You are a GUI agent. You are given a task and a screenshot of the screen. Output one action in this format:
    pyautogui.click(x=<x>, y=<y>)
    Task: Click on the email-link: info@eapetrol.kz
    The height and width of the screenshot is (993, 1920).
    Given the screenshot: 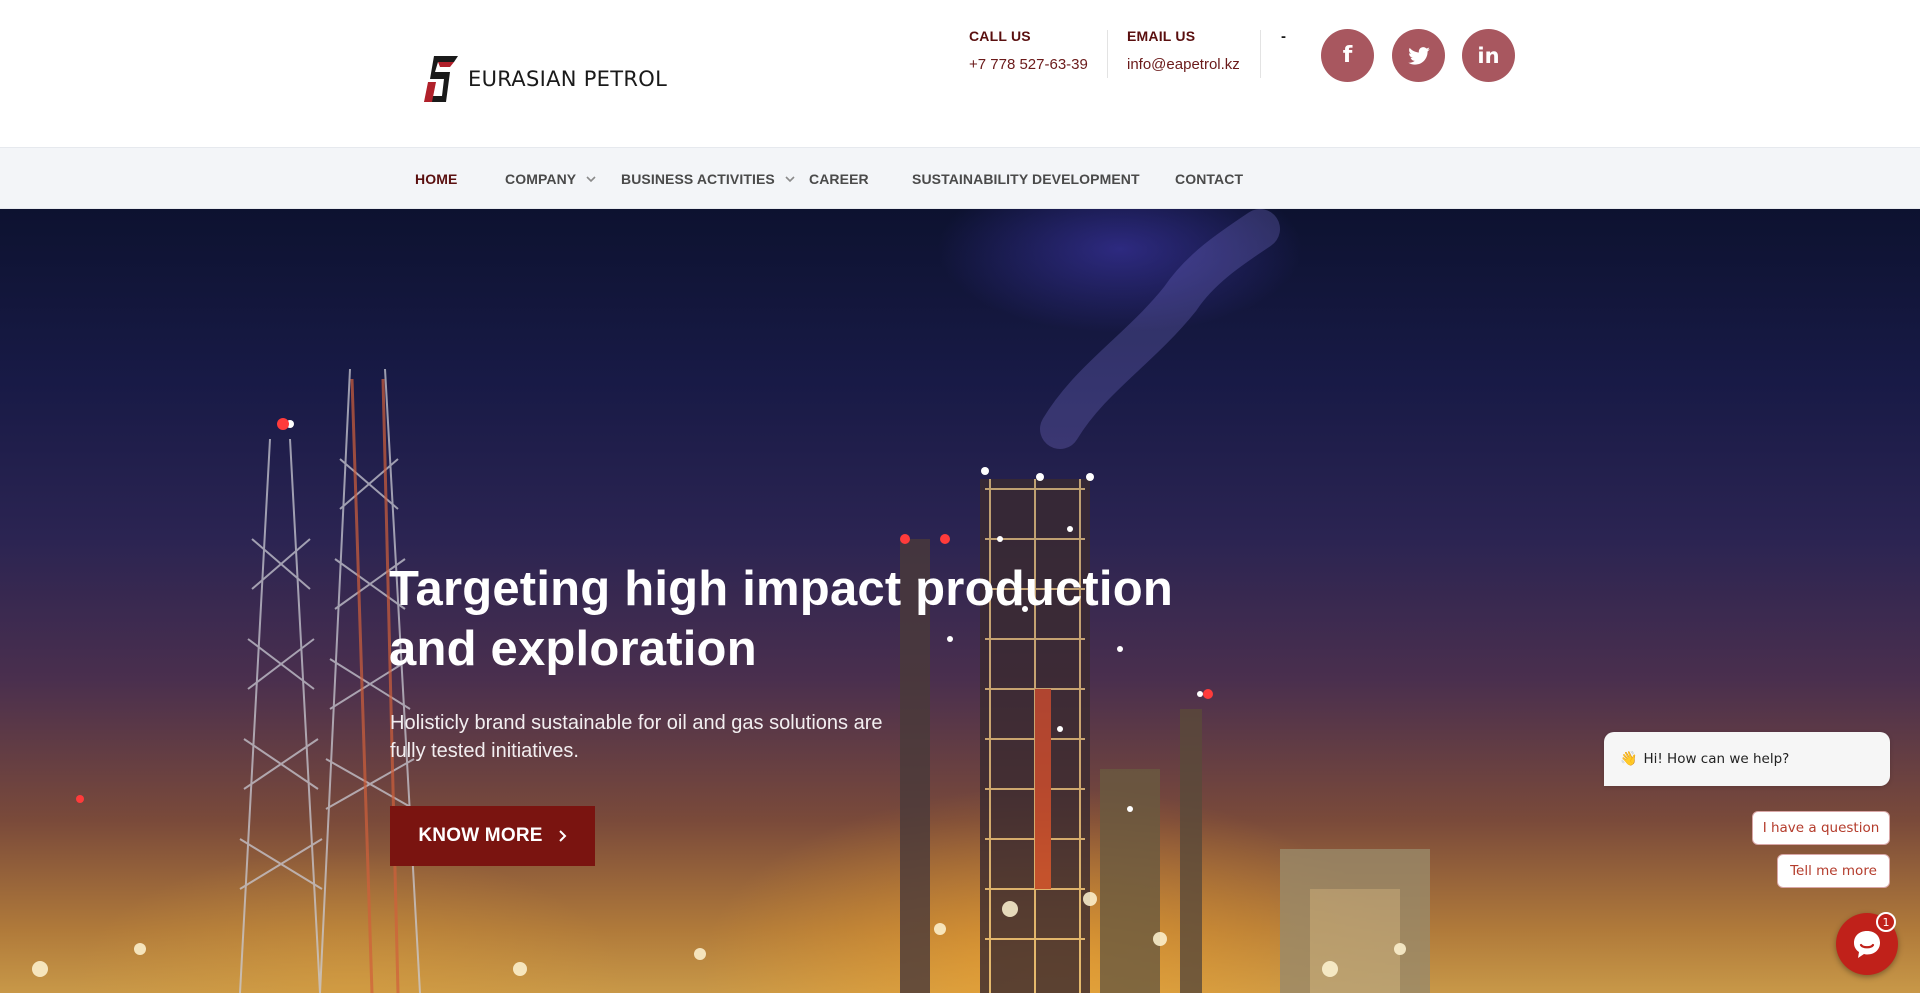 What is the action you would take?
    pyautogui.click(x=1183, y=64)
    